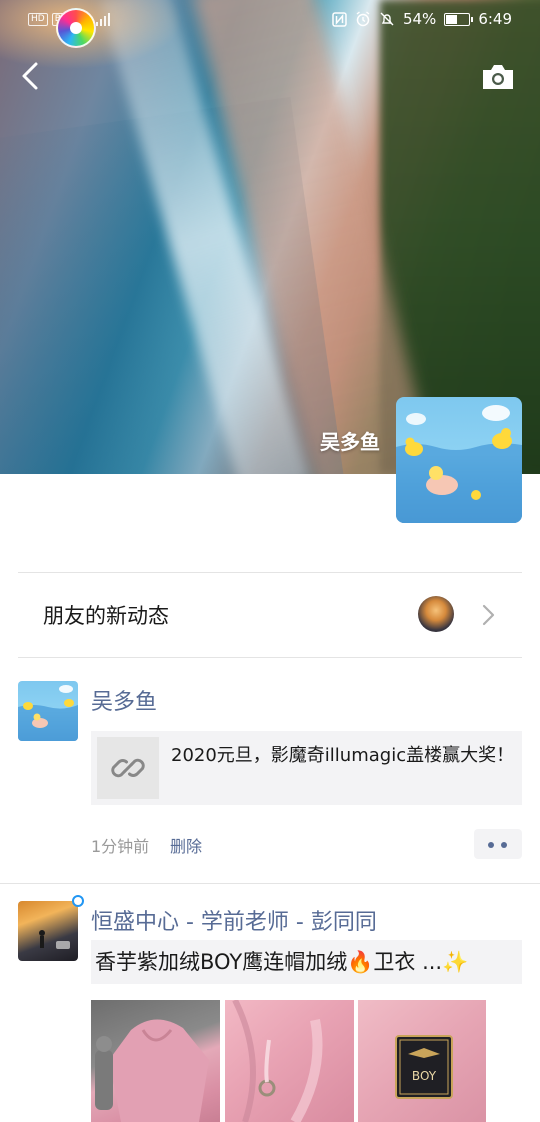  What do you see at coordinates (124, 700) in the screenshot?
I see `post-author: 吴多鱼` at bounding box center [124, 700].